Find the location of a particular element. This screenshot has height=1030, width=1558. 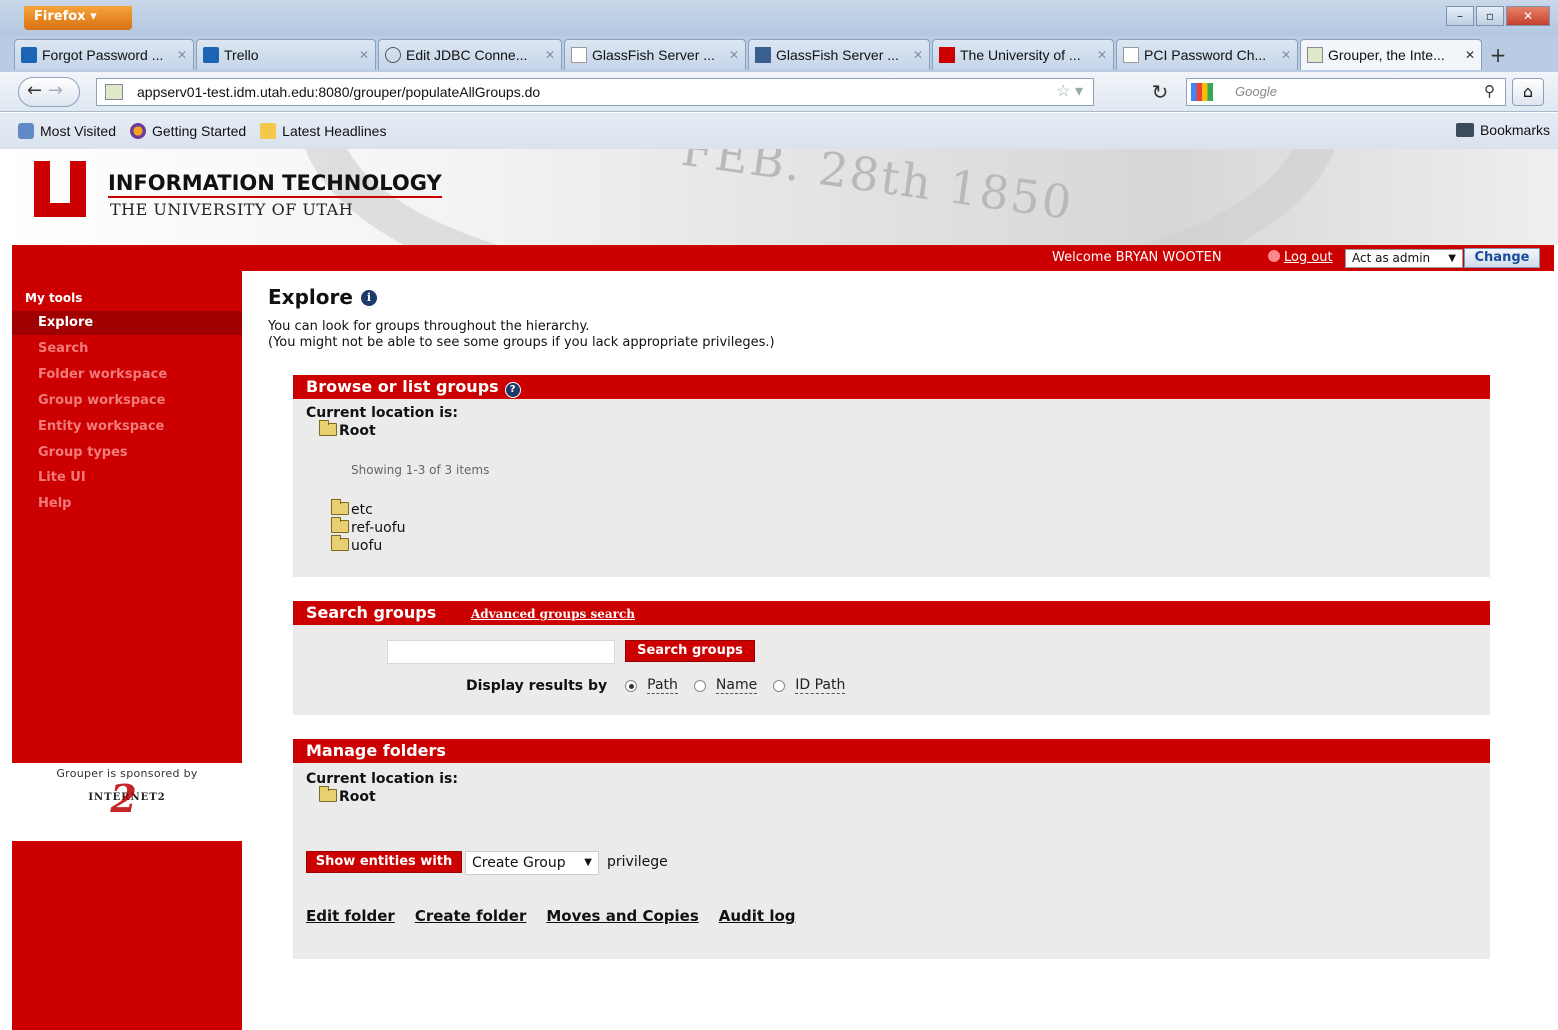

folder-list: etc ref-uofu uofu is located at coordinates (368, 527).